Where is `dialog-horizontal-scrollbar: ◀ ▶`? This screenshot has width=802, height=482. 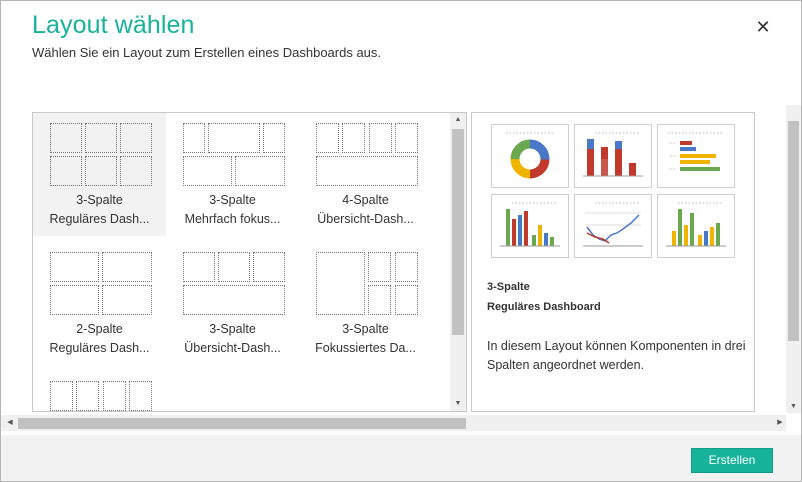
dialog-horizontal-scrollbar: ◀ ▶ is located at coordinates (393, 423).